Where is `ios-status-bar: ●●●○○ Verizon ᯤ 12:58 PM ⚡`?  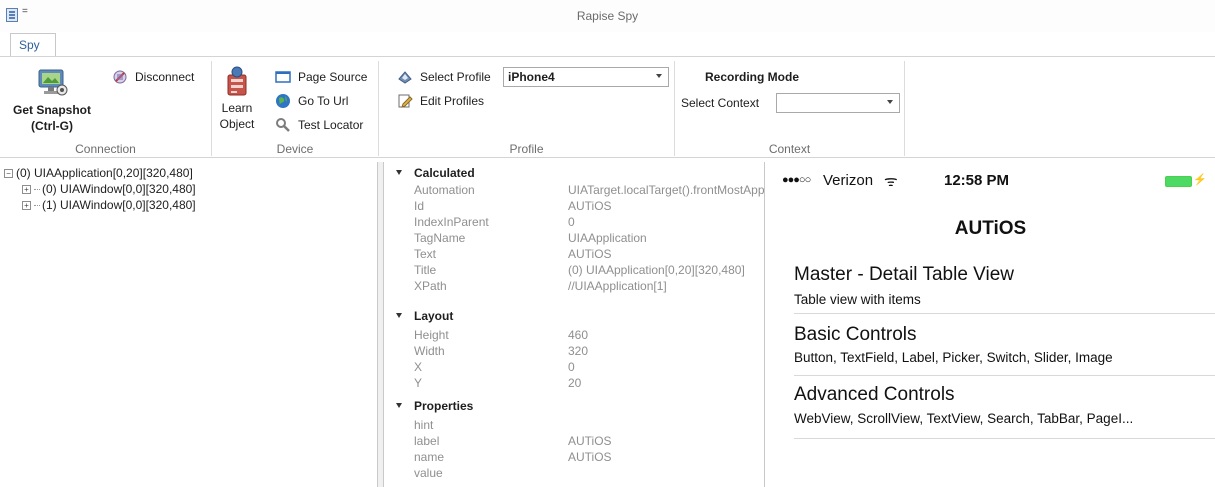
ios-status-bar: ●●●○○ Verizon ᯤ 12:58 PM ⚡ is located at coordinates (990, 180).